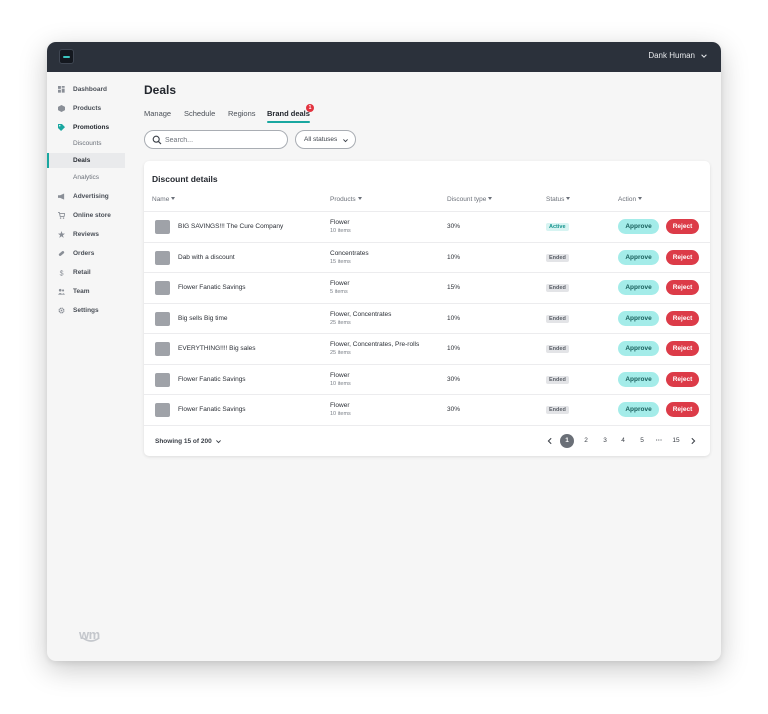  Describe the element at coordinates (88, 292) in the screenshot. I see `sidebar-item-team: Team` at that location.